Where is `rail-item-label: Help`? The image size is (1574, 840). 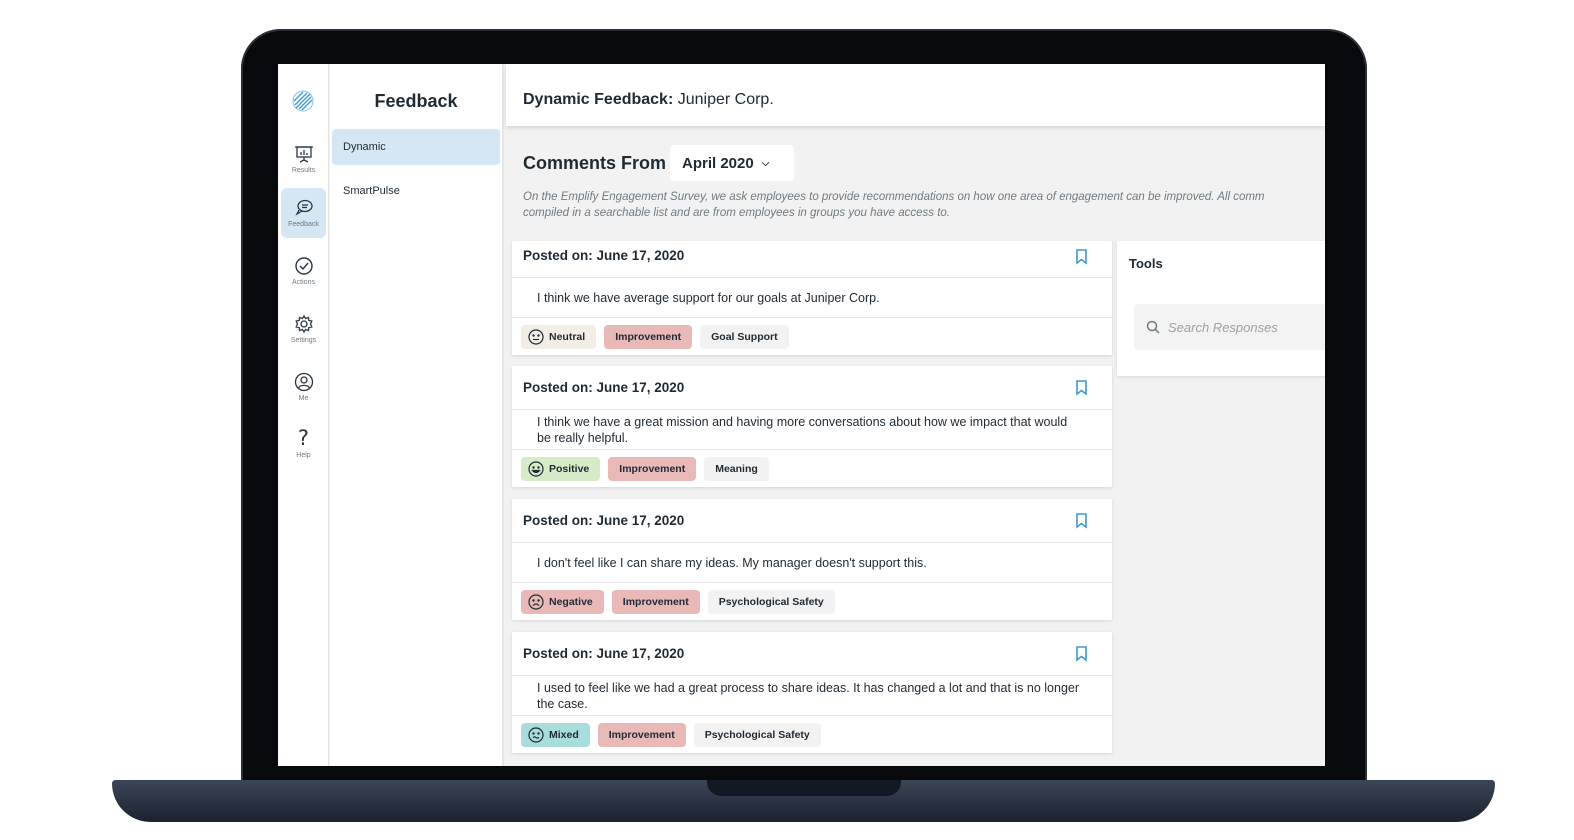 rail-item-label: Help is located at coordinates (303, 455).